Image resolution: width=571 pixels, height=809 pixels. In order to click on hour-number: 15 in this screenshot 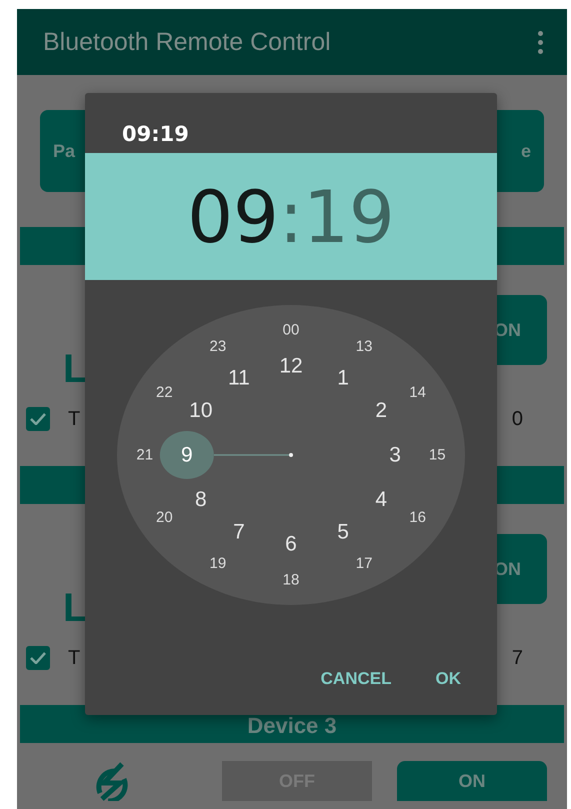, I will do `click(437, 455)`.